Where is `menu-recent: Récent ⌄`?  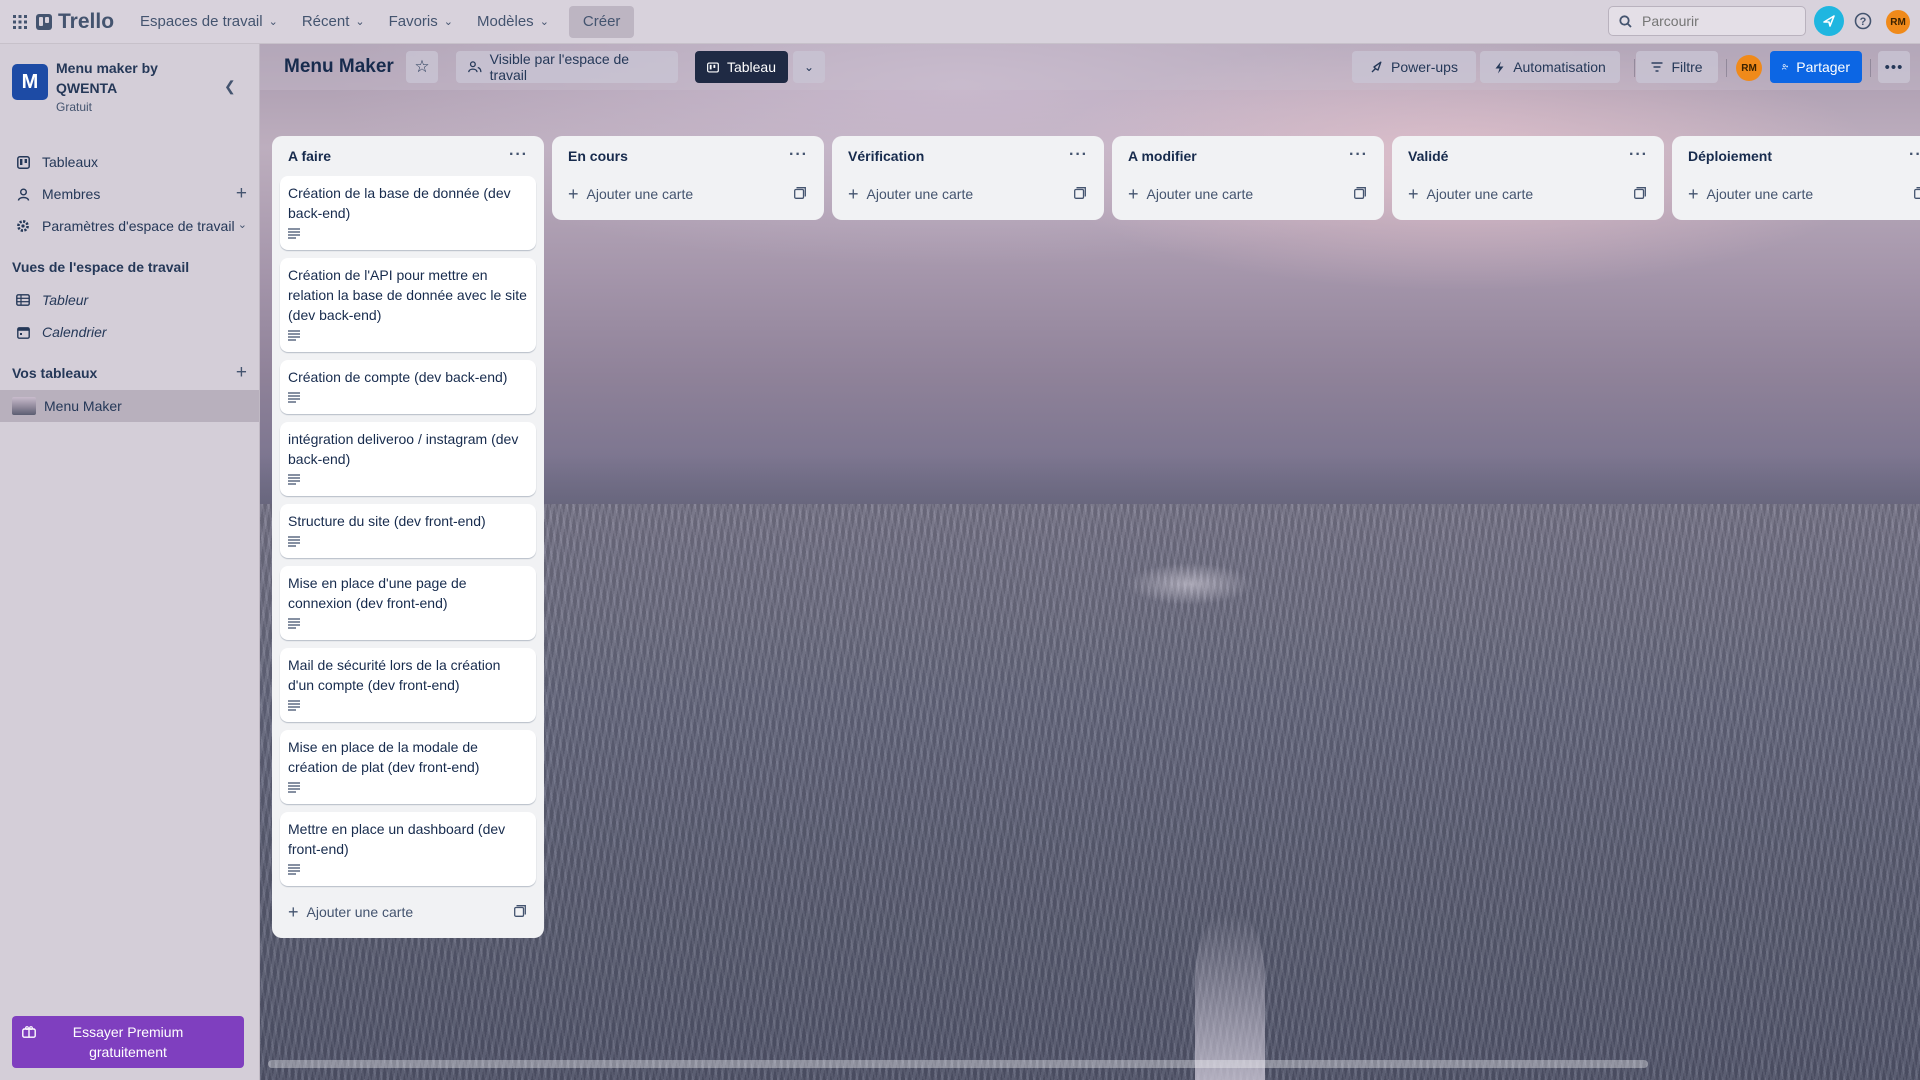 menu-recent: Récent ⌄ is located at coordinates (333, 22).